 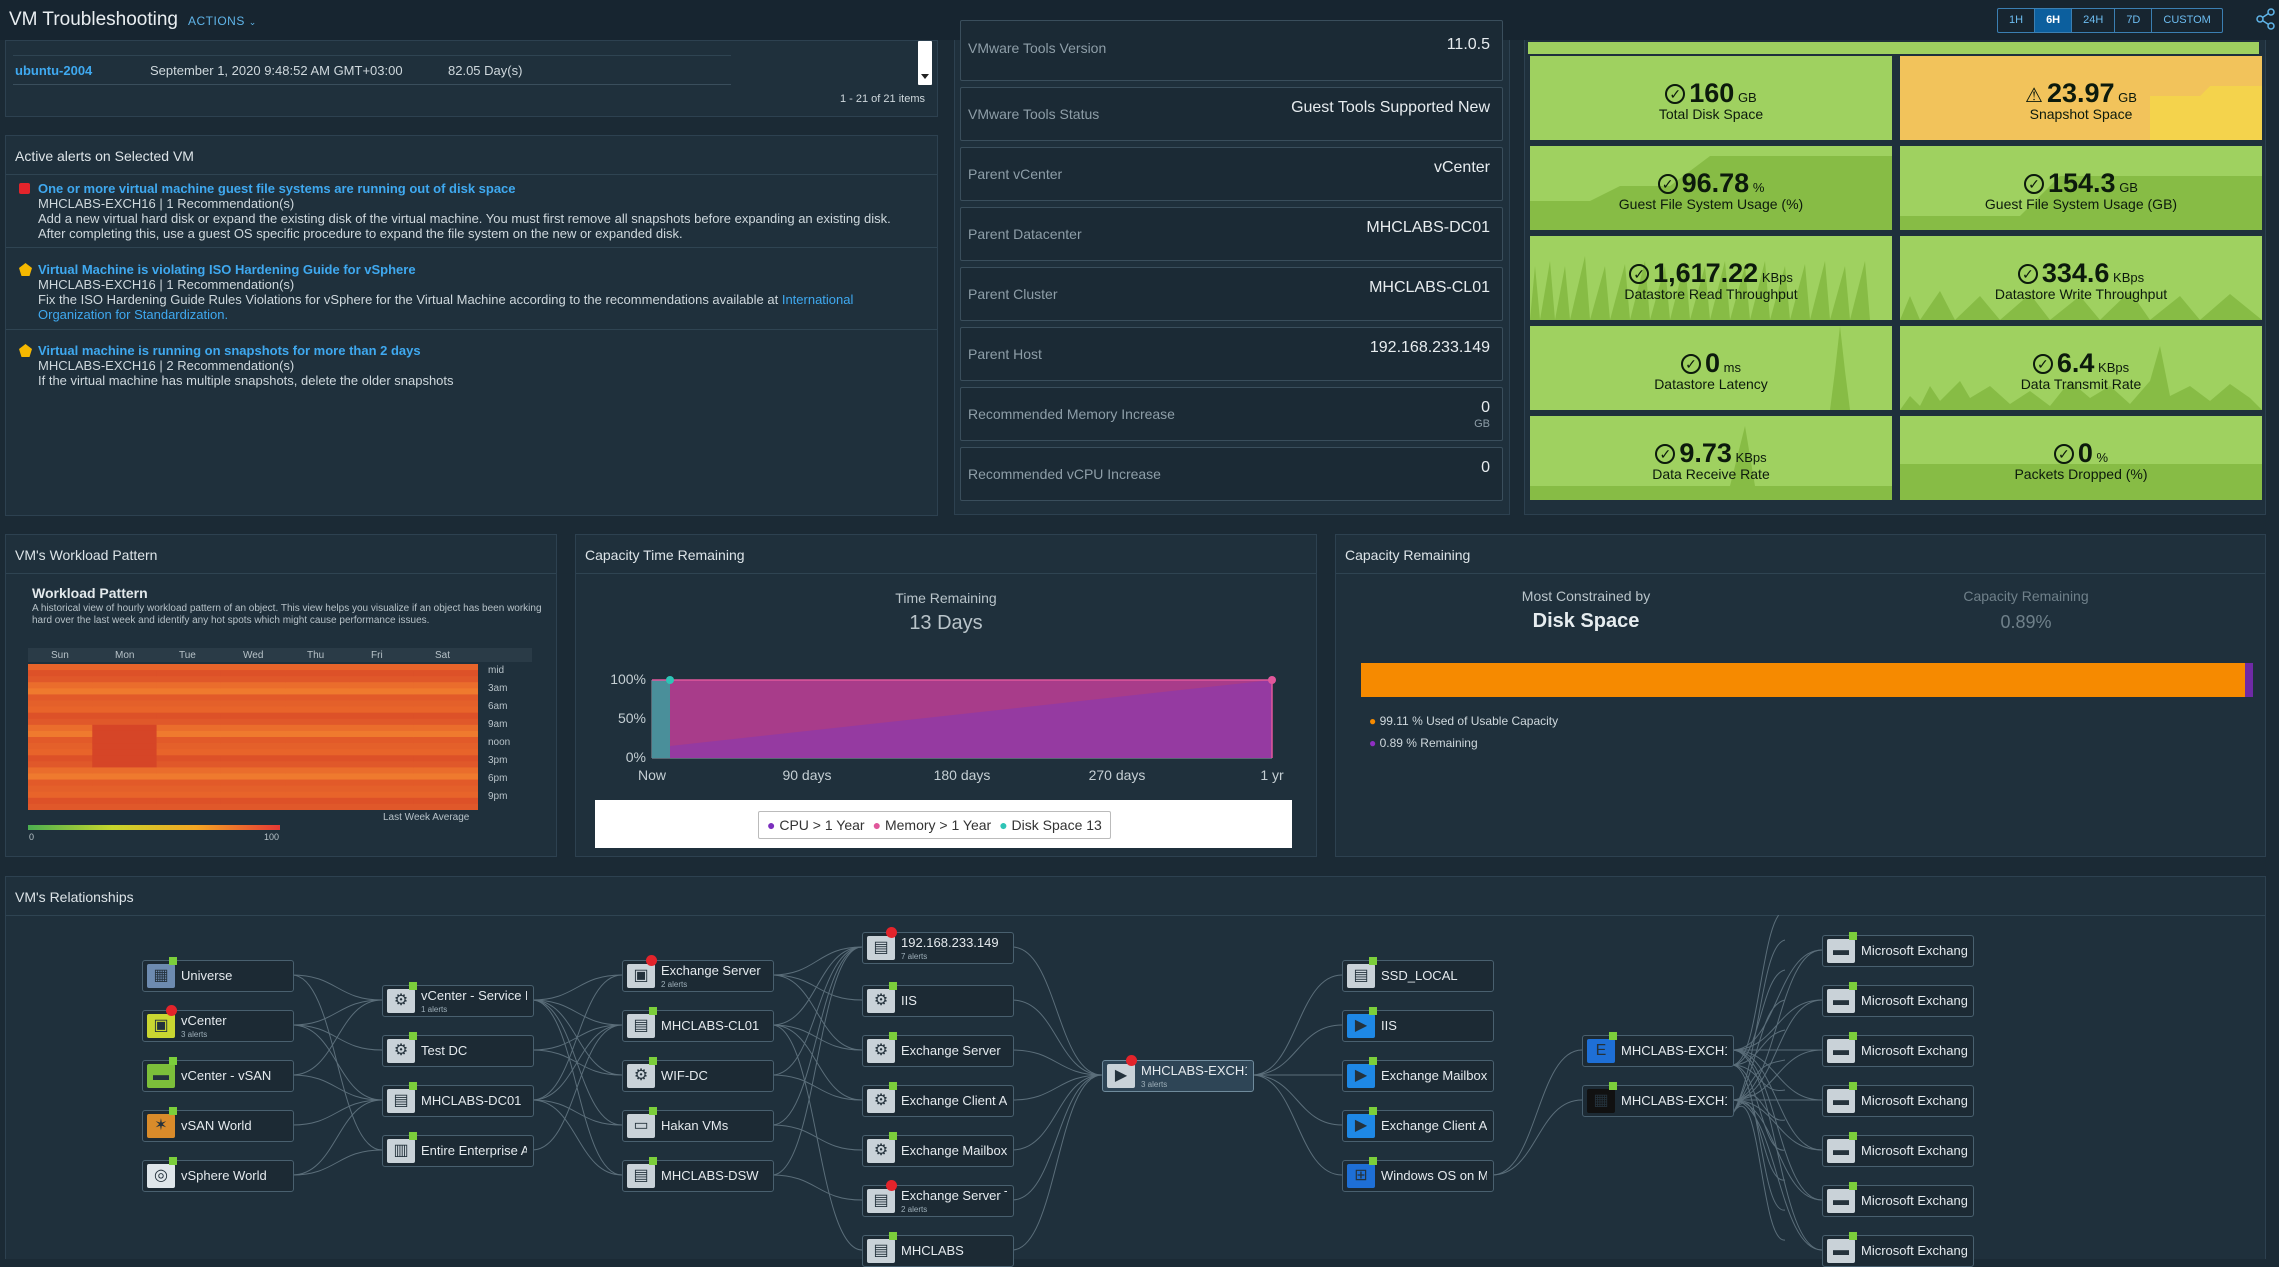 What do you see at coordinates (932, 825) in the screenshot?
I see `legend-item-memory: ● Memory > 1 Year` at bounding box center [932, 825].